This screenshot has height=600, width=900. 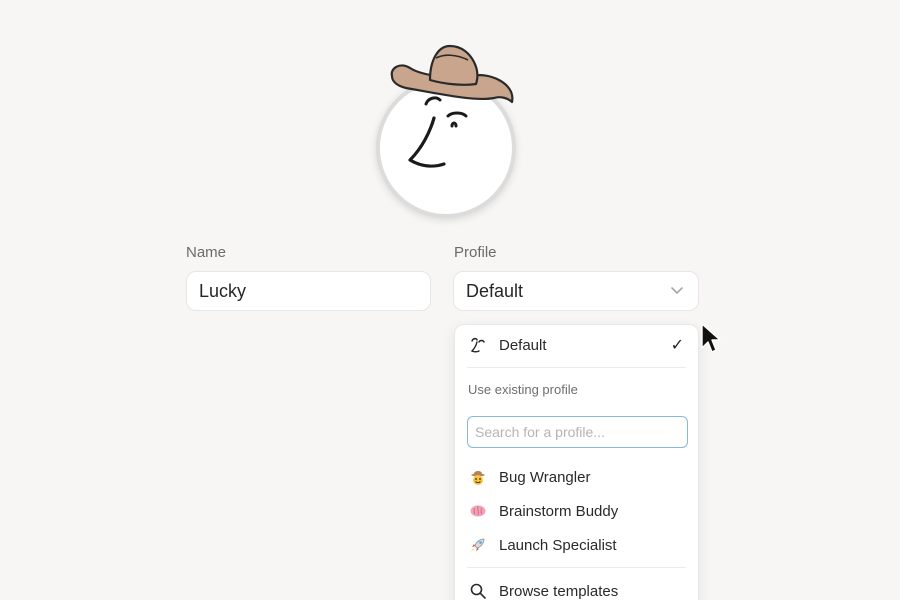 I want to click on avatar, so click(x=445, y=129).